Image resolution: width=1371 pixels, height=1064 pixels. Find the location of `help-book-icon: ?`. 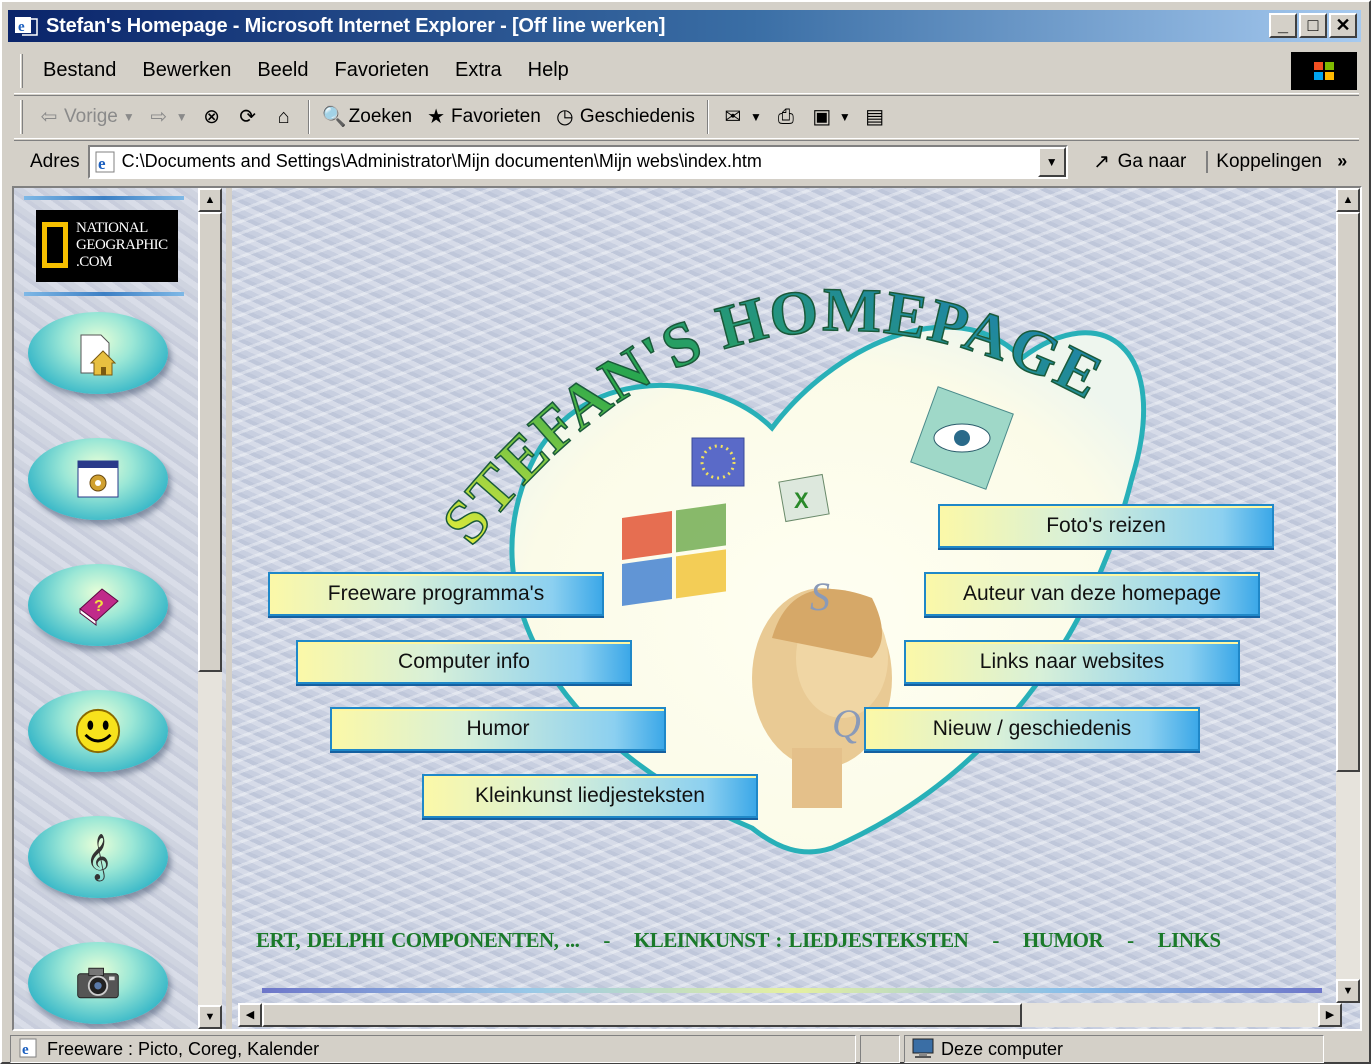

help-book-icon: ? is located at coordinates (98, 605).